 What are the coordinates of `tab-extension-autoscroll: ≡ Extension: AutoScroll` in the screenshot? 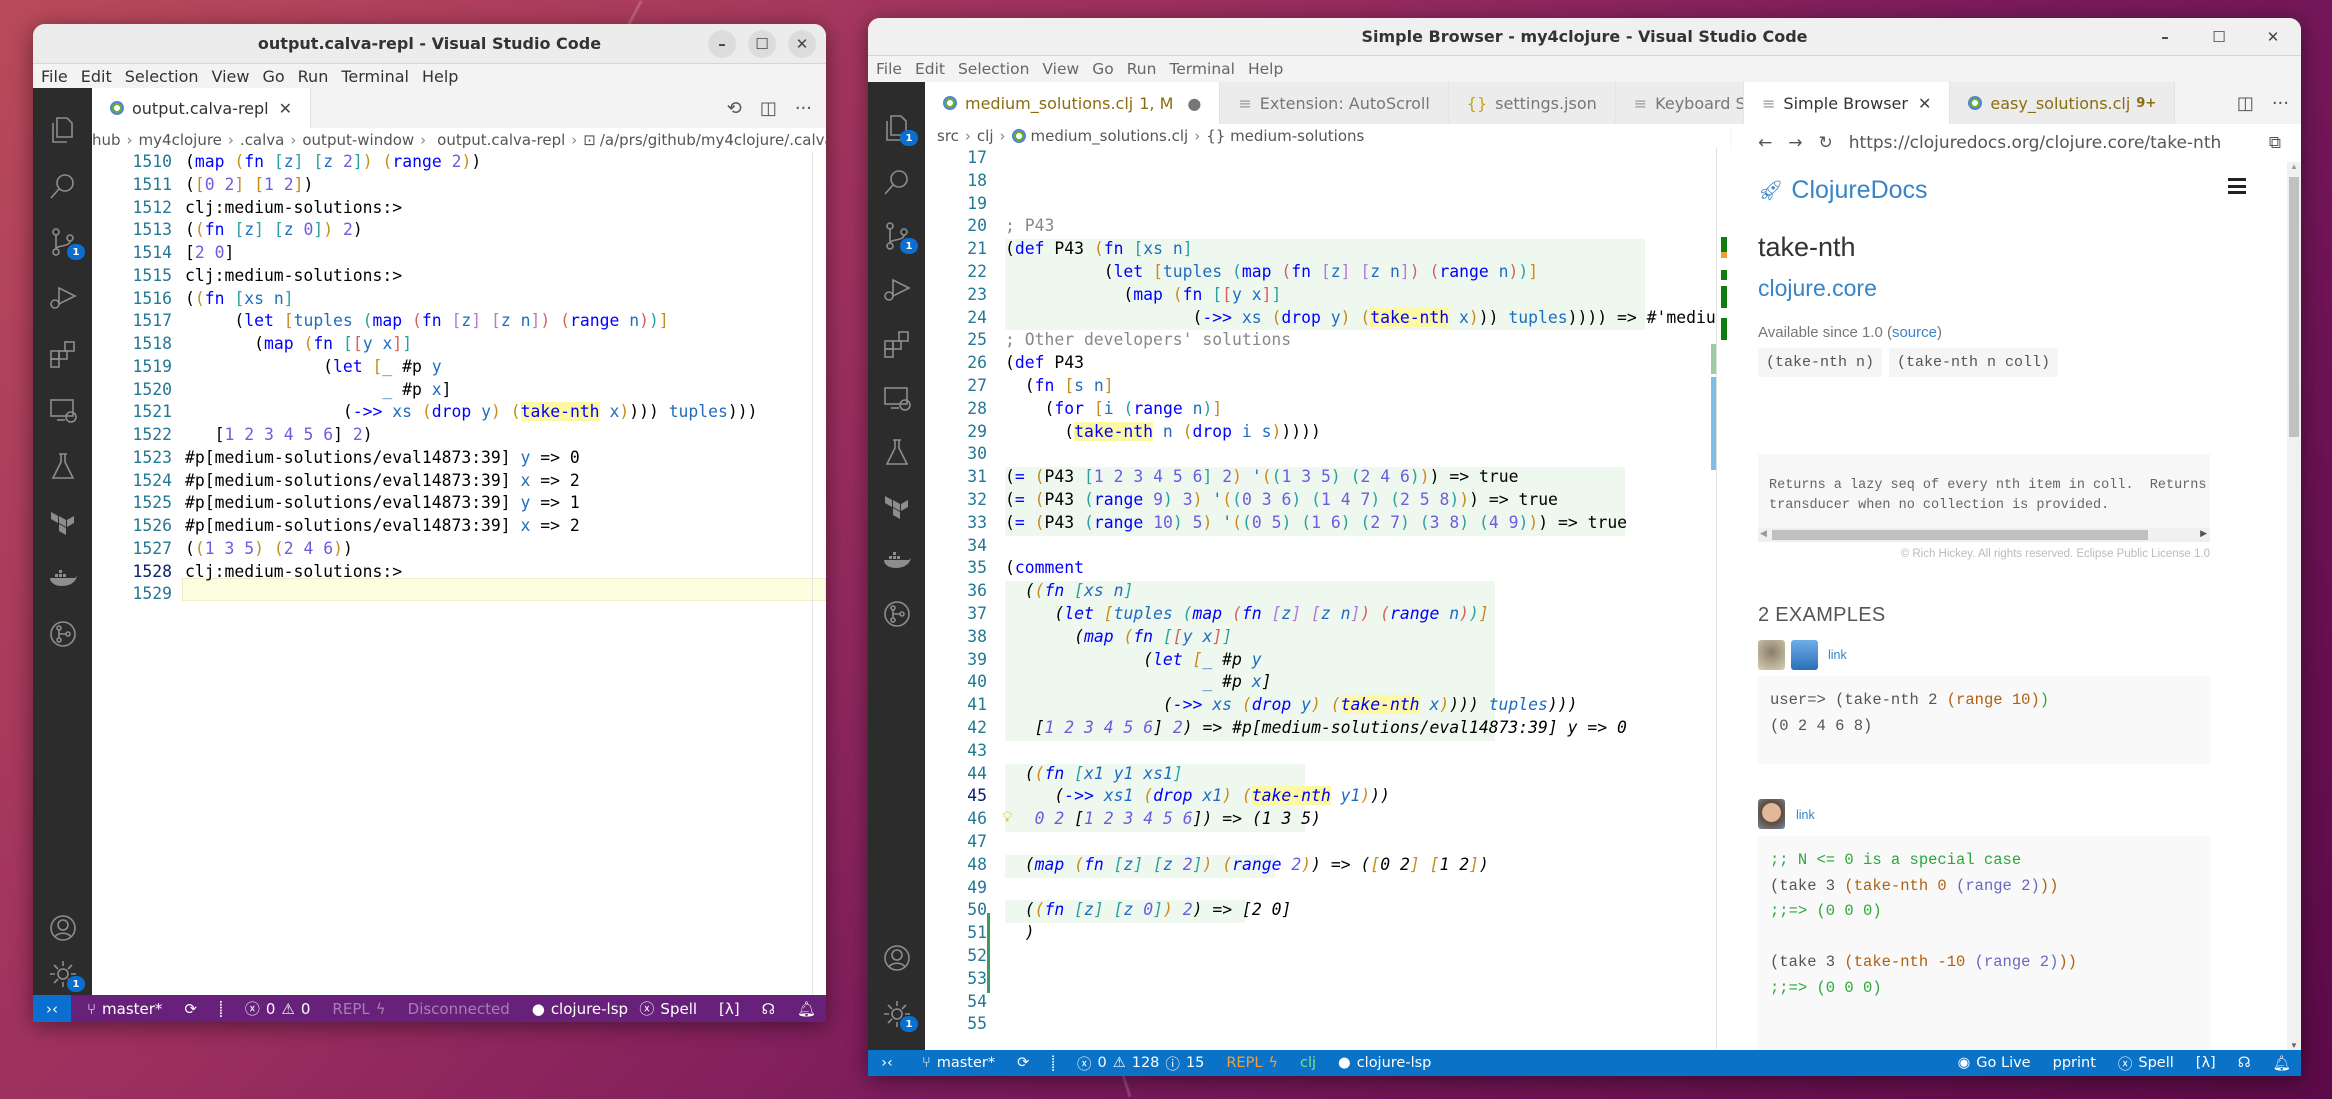 It's located at (1334, 103).